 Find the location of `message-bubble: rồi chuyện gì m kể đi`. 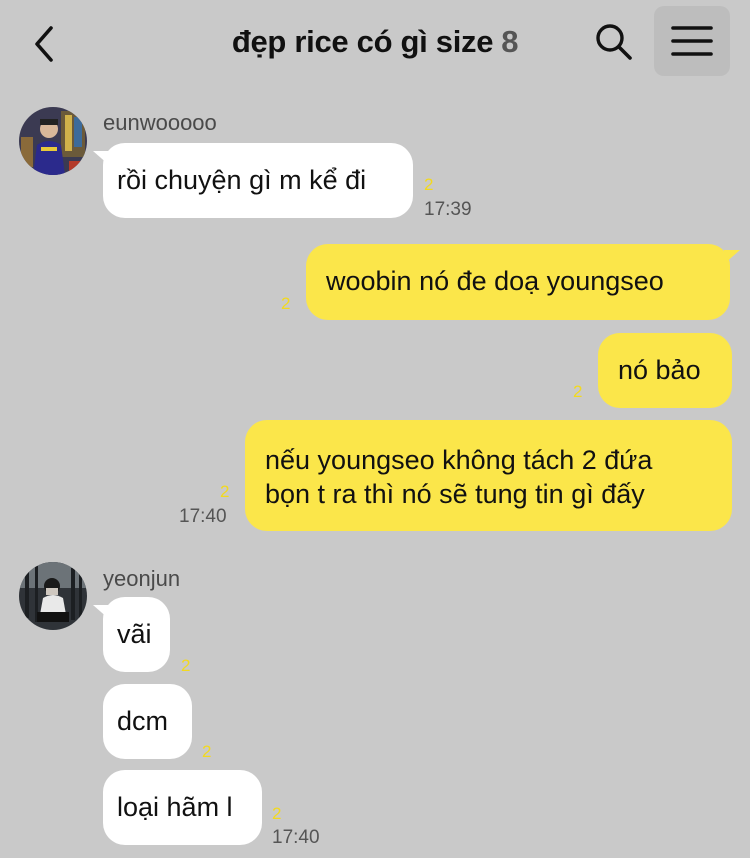

message-bubble: rồi chuyện gì m kể đi is located at coordinates (253, 180).